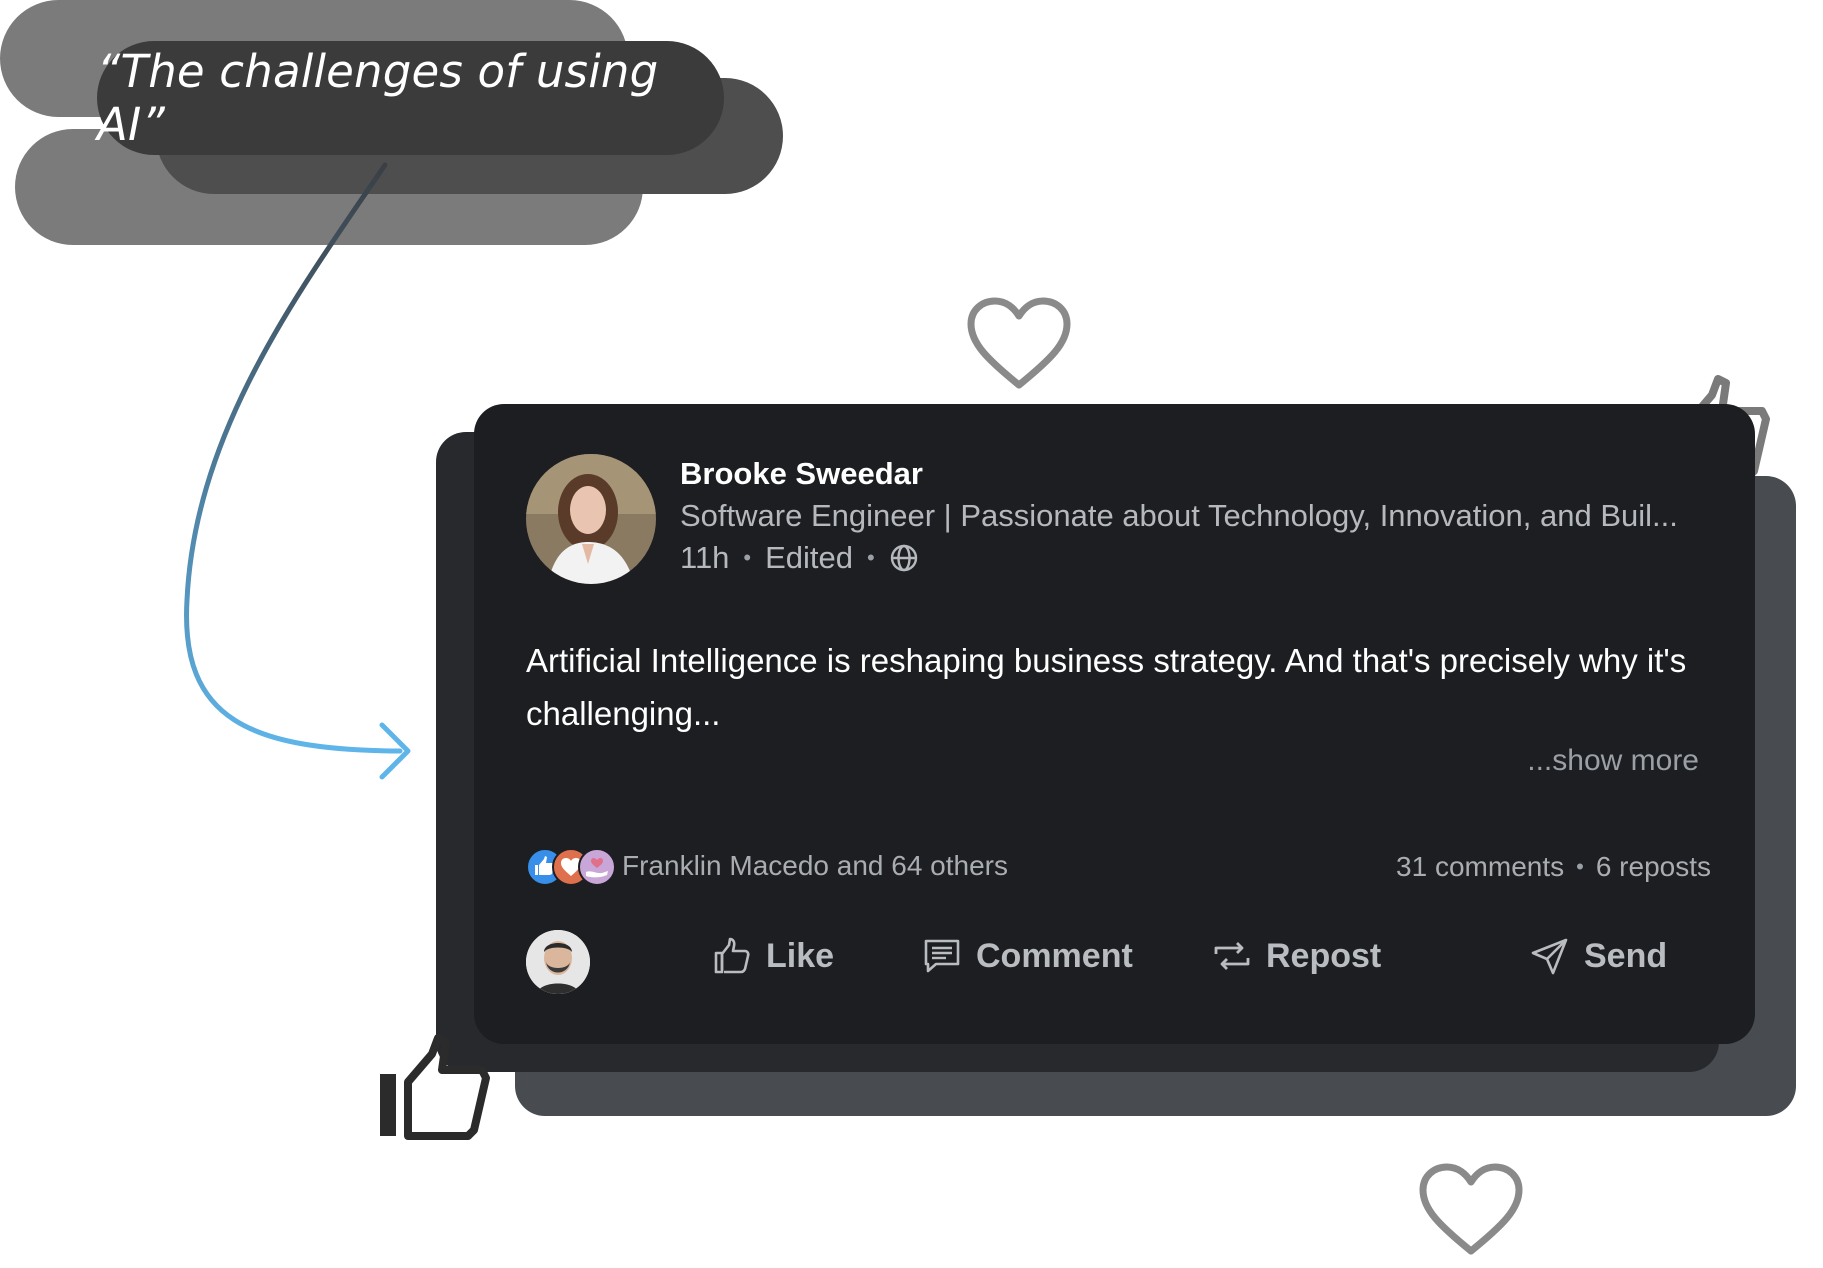  What do you see at coordinates (597, 867) in the screenshot?
I see `support-reaction-icon` at bounding box center [597, 867].